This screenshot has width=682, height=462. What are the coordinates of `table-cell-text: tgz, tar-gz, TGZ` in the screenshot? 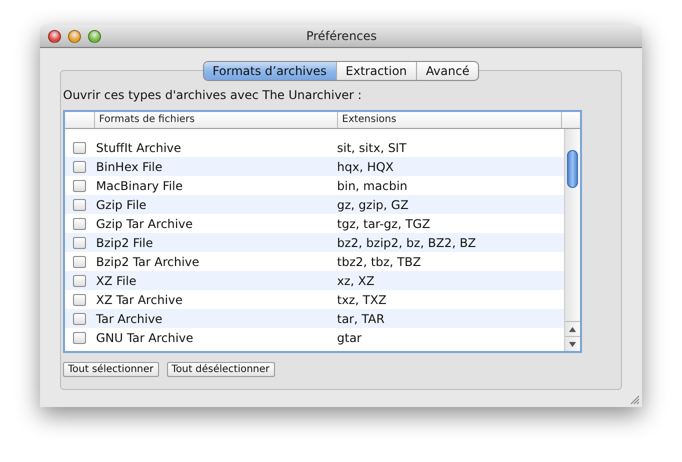 It's located at (383, 223).